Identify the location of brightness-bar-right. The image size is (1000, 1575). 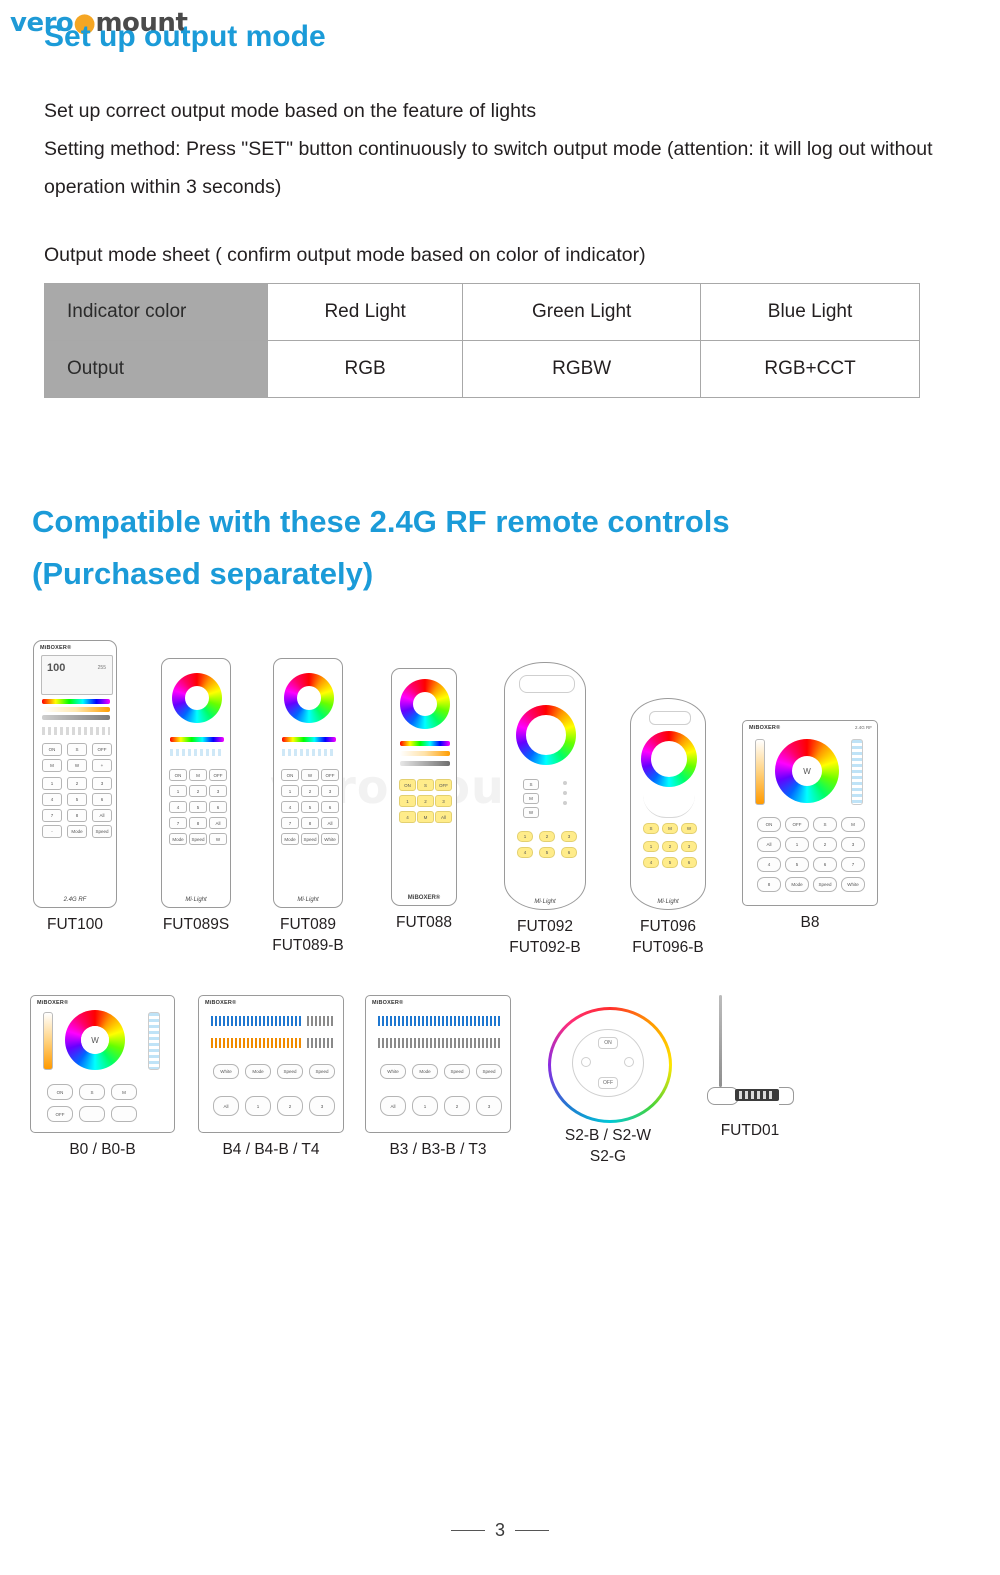
(320, 1043).